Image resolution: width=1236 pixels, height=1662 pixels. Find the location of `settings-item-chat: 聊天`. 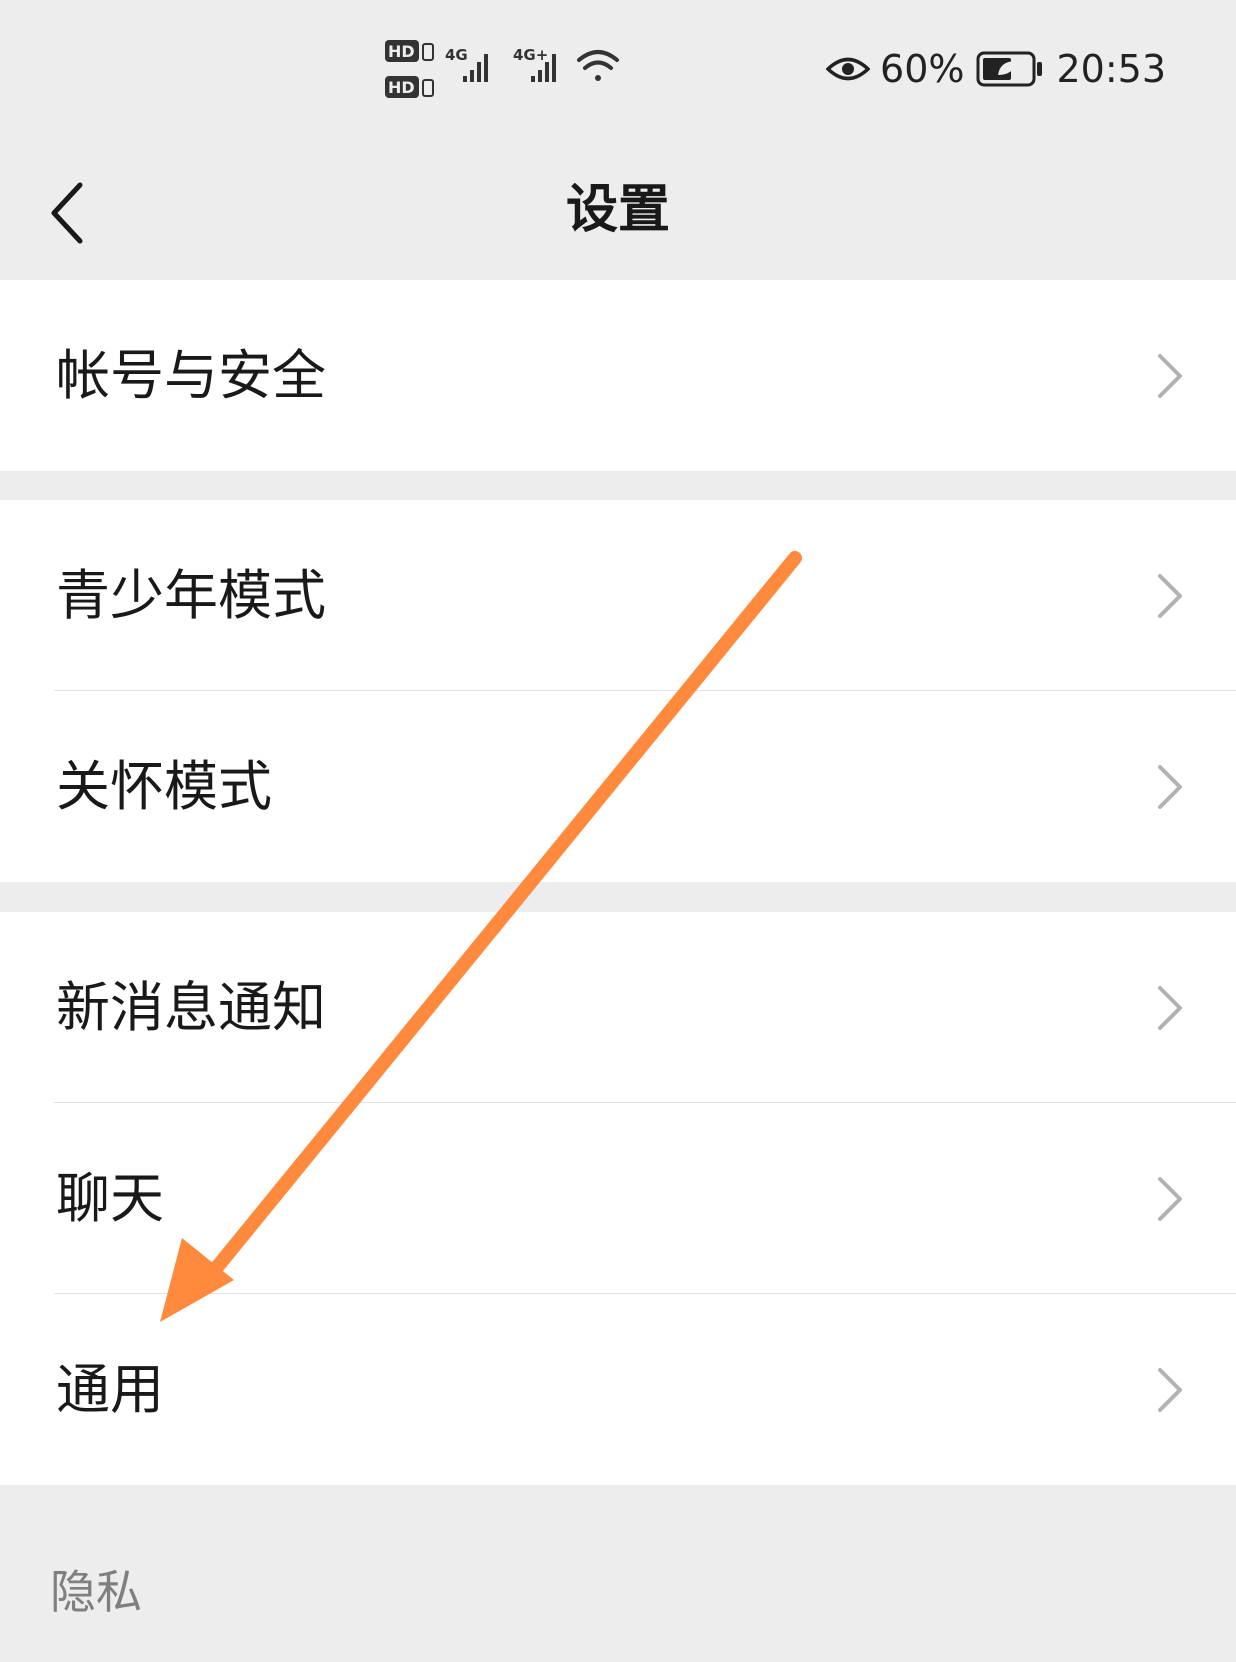

settings-item-chat: 聊天 is located at coordinates (618, 1198).